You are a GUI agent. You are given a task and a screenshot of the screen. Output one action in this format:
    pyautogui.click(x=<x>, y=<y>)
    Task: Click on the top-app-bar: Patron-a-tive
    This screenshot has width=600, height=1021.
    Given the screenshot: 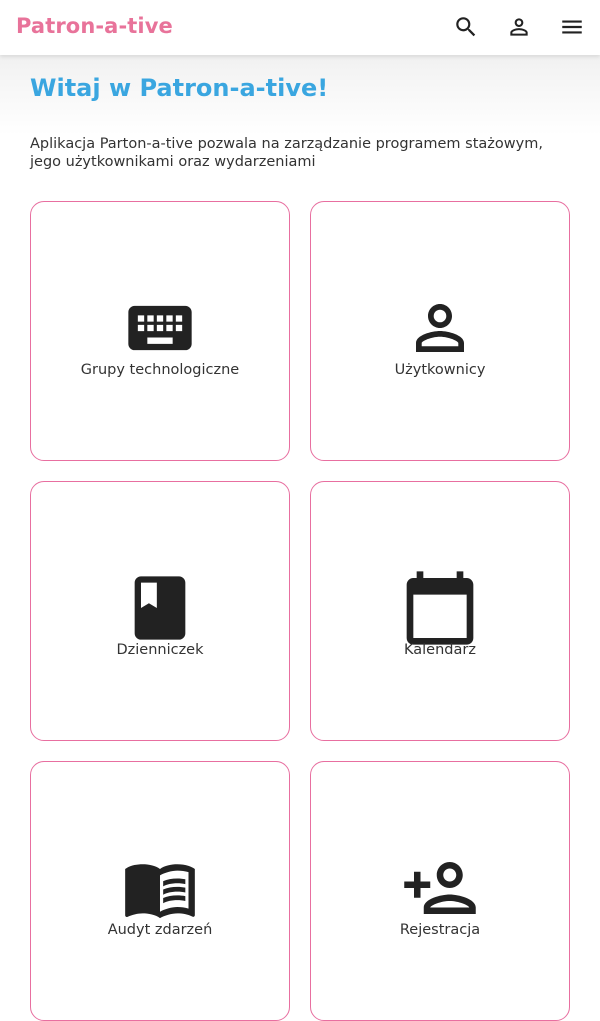 What is the action you would take?
    pyautogui.click(x=300, y=27)
    